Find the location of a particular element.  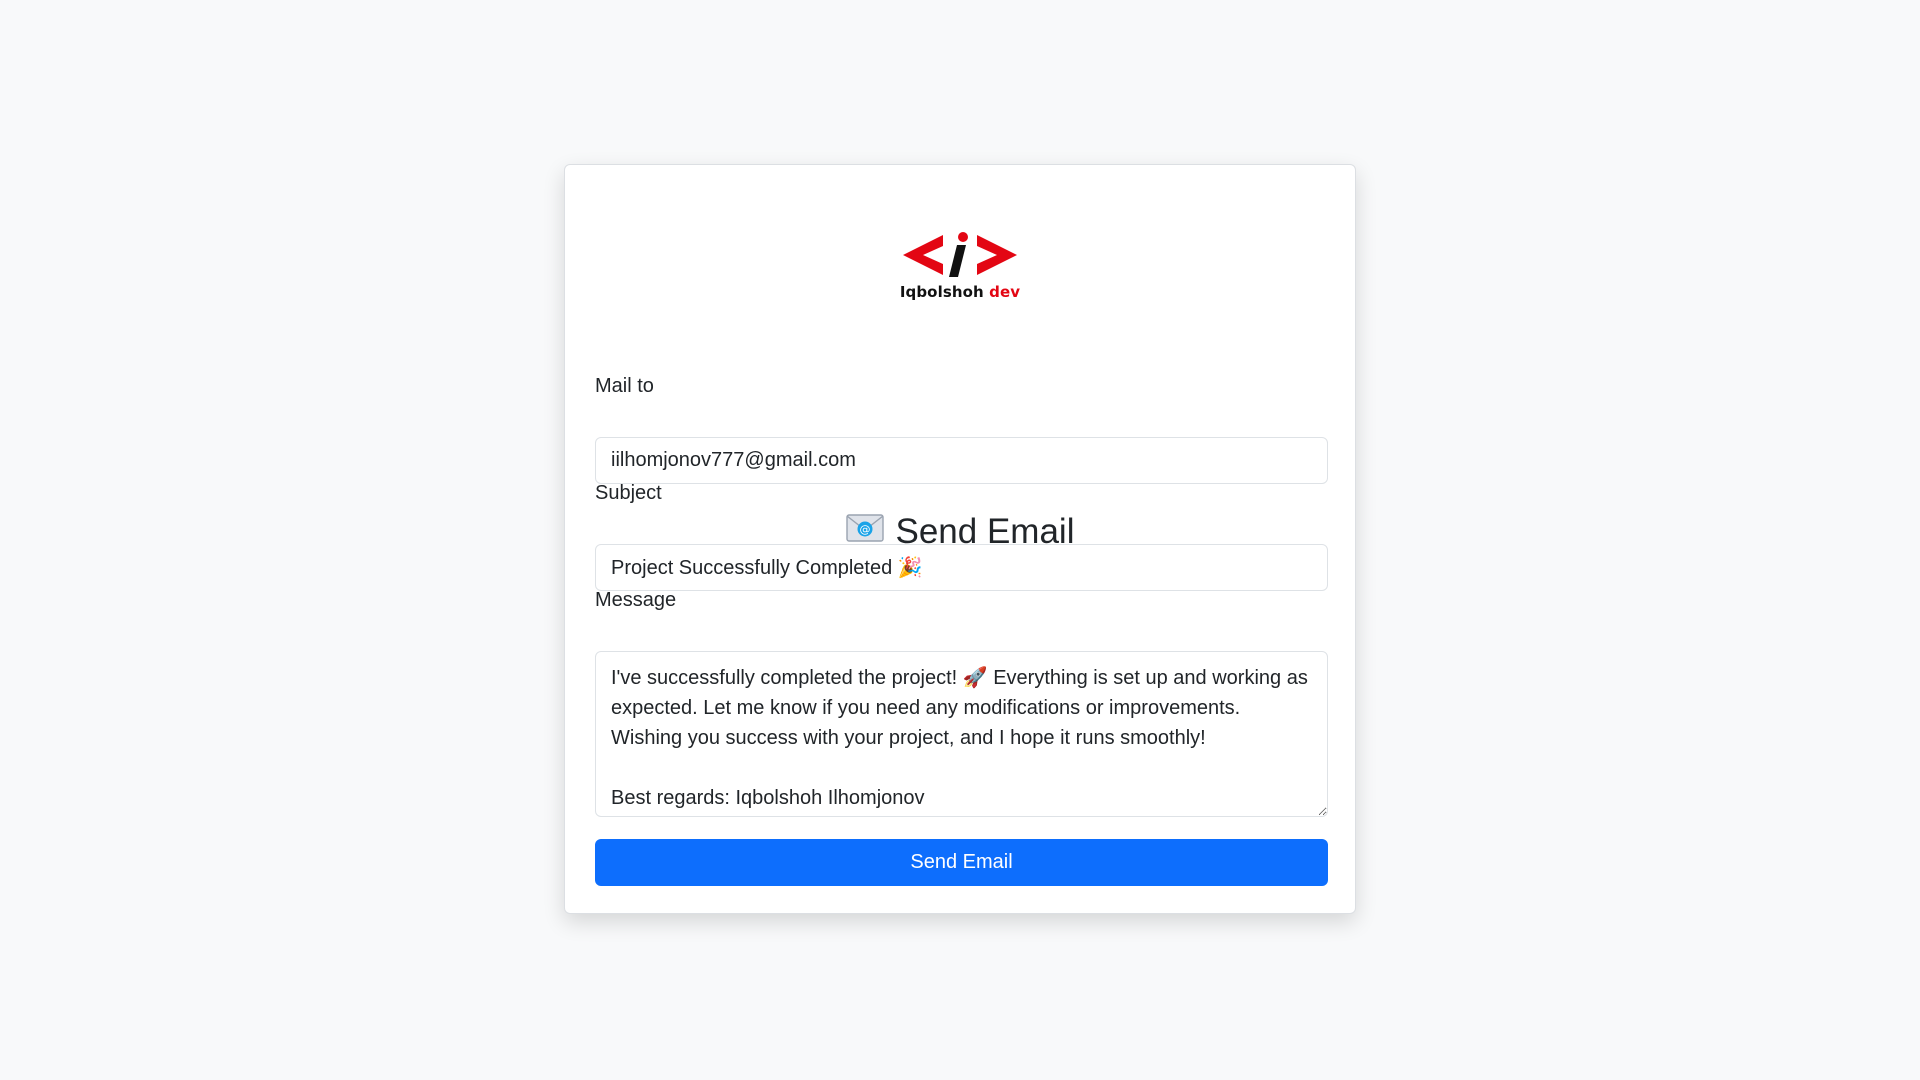

brand-logo: Iqbolshoh dev is located at coordinates (960, 274).